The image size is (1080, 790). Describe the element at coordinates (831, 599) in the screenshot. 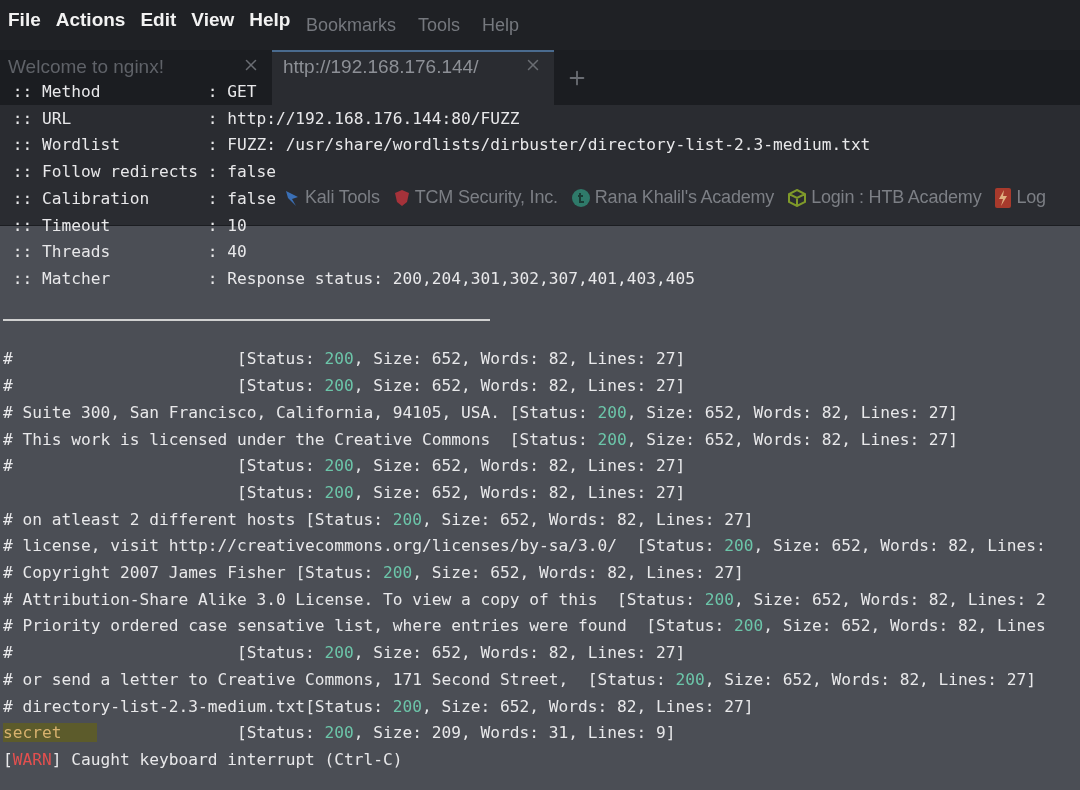

I see `status-text: [Status: 200, Size: 652, Words: 82, Lines: 2` at that location.